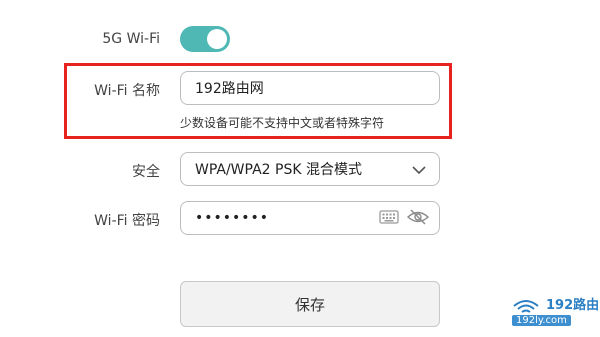  Describe the element at coordinates (554, 314) in the screenshot. I see `site-watermark: 192路由网 192ly.com` at that location.